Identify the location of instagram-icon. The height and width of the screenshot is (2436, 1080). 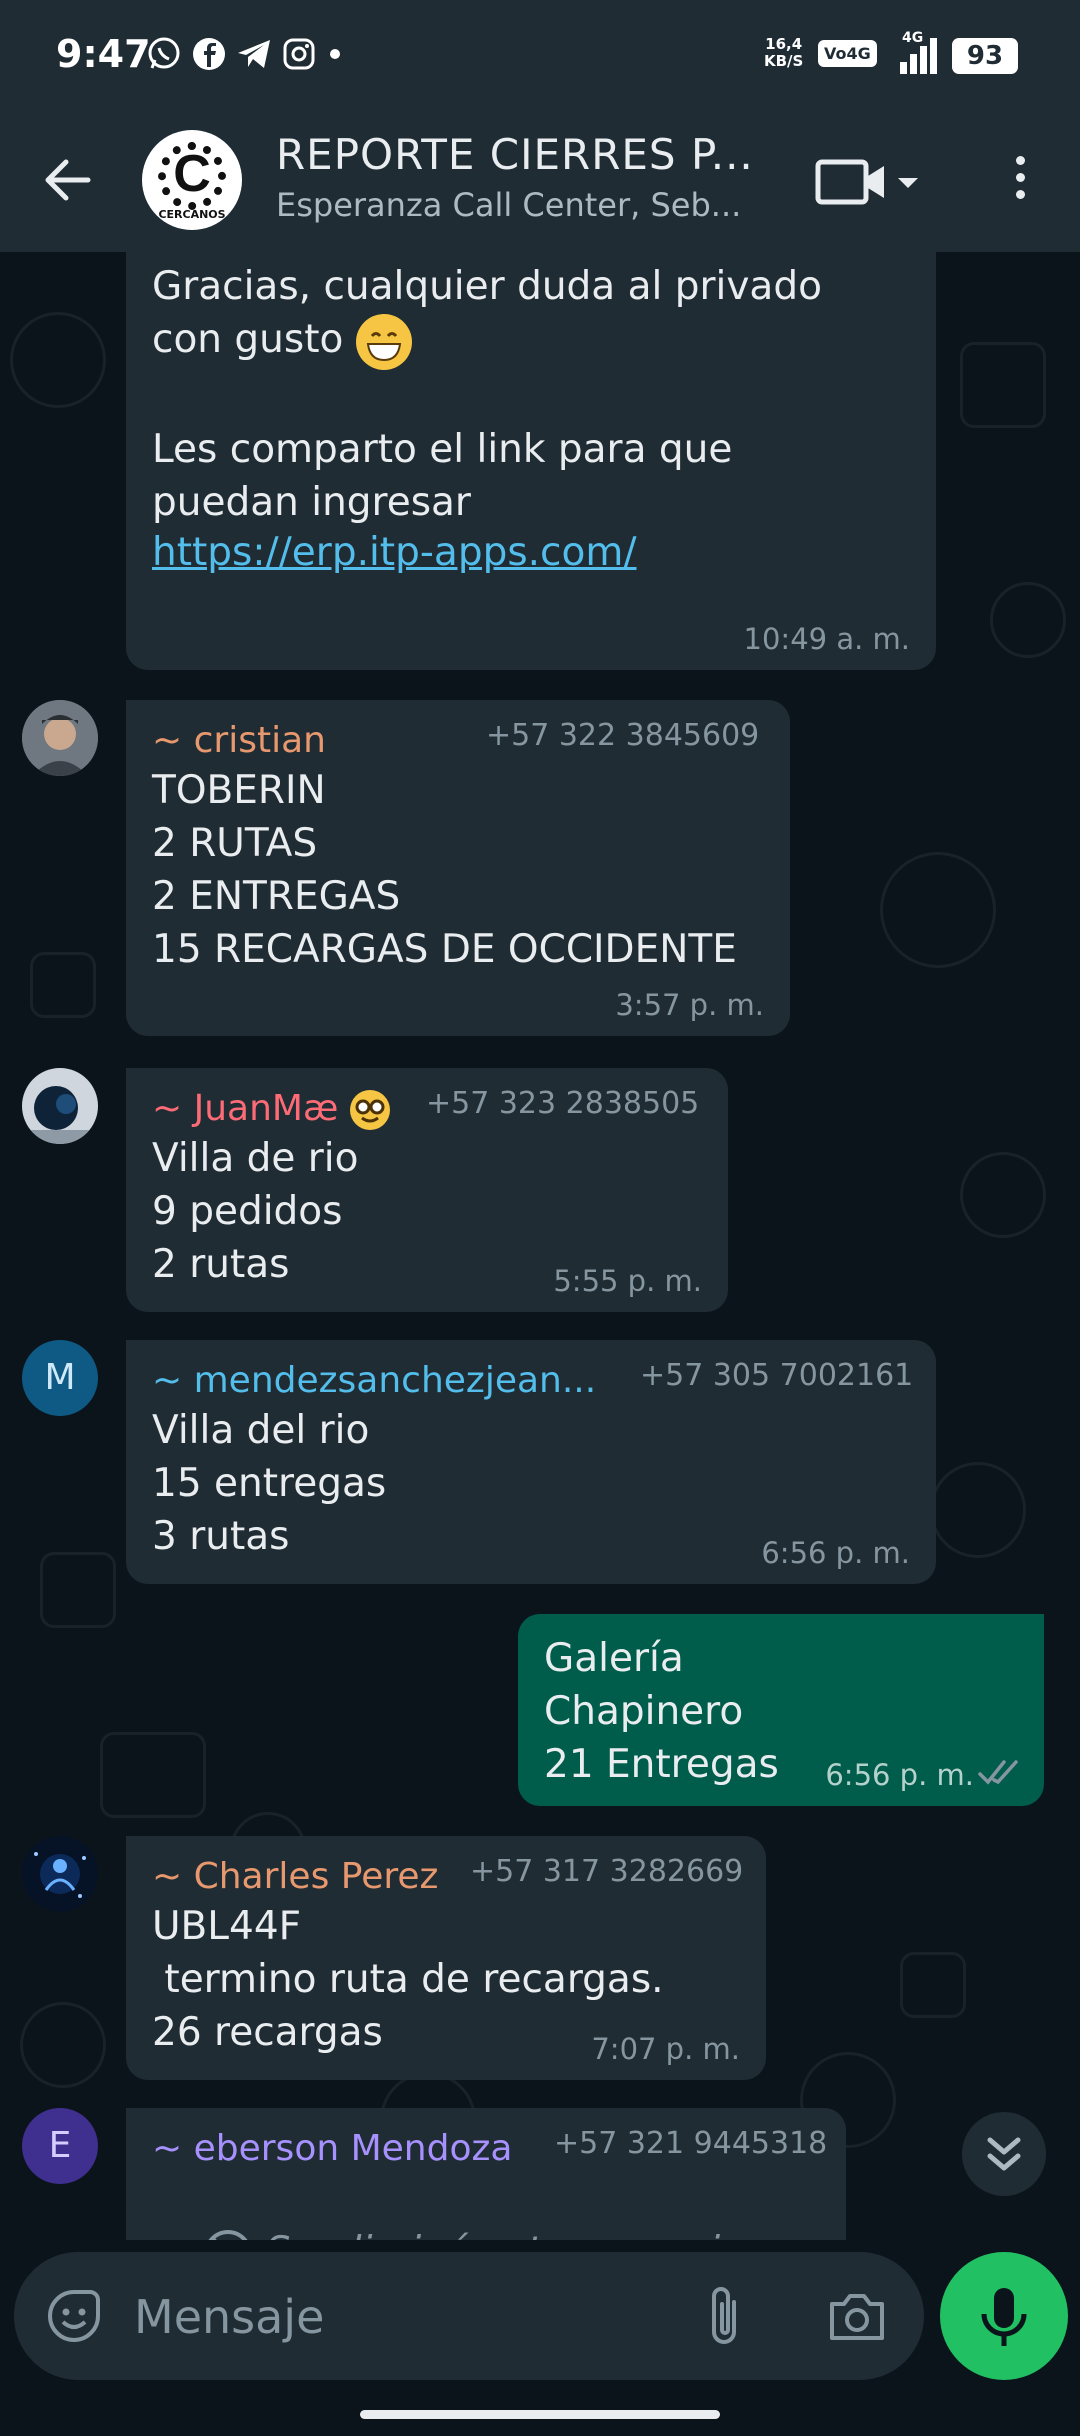
(299, 54).